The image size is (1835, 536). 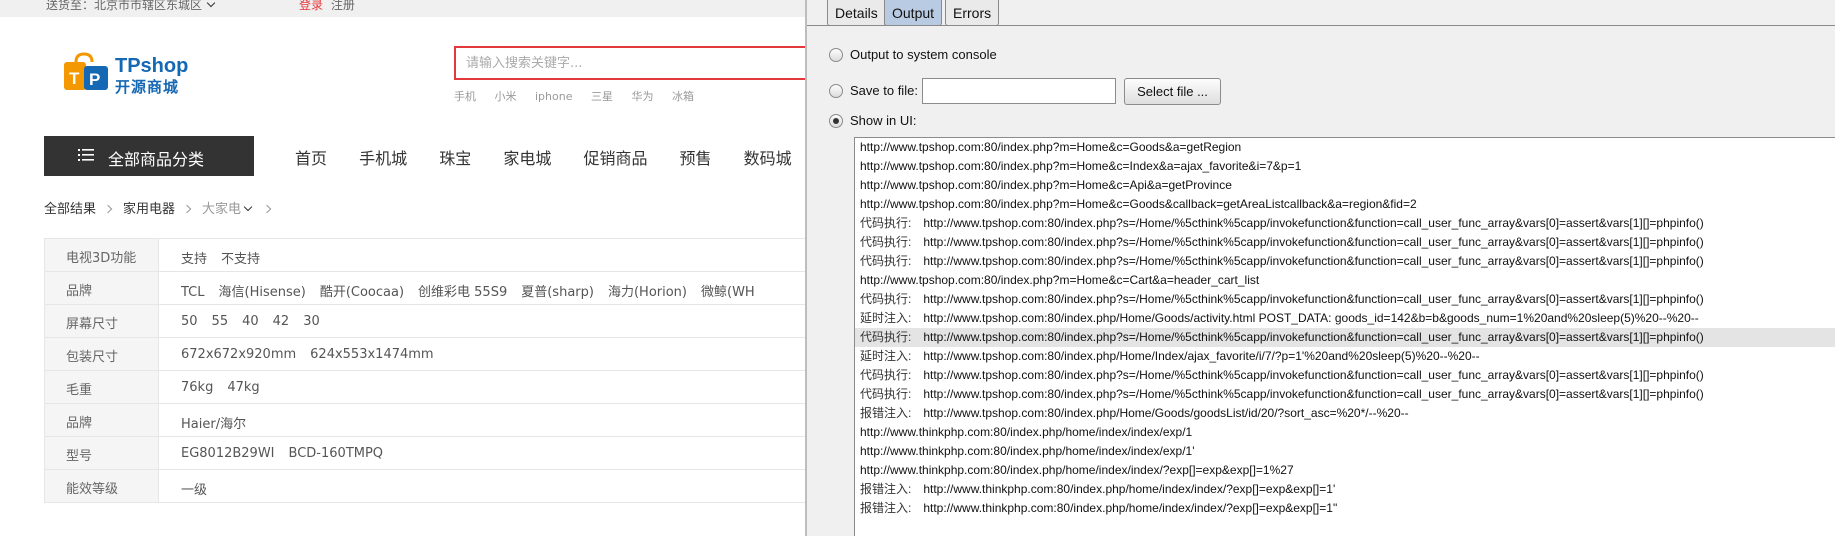 What do you see at coordinates (462, 292) in the screenshot?
I see `filter-value: 创维彩电 55S9` at bounding box center [462, 292].